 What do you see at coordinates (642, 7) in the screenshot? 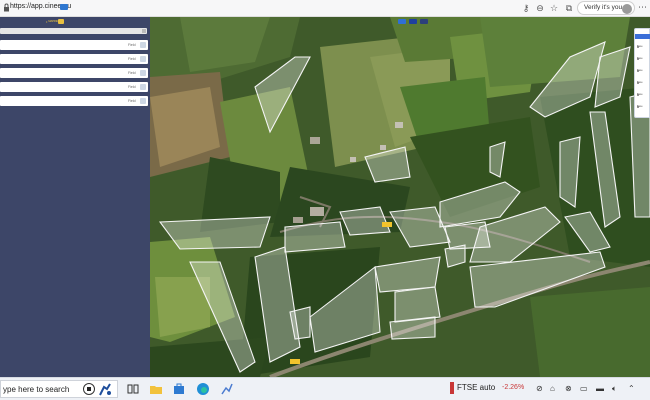
I see `more-menu-icon: ⋯` at bounding box center [642, 7].